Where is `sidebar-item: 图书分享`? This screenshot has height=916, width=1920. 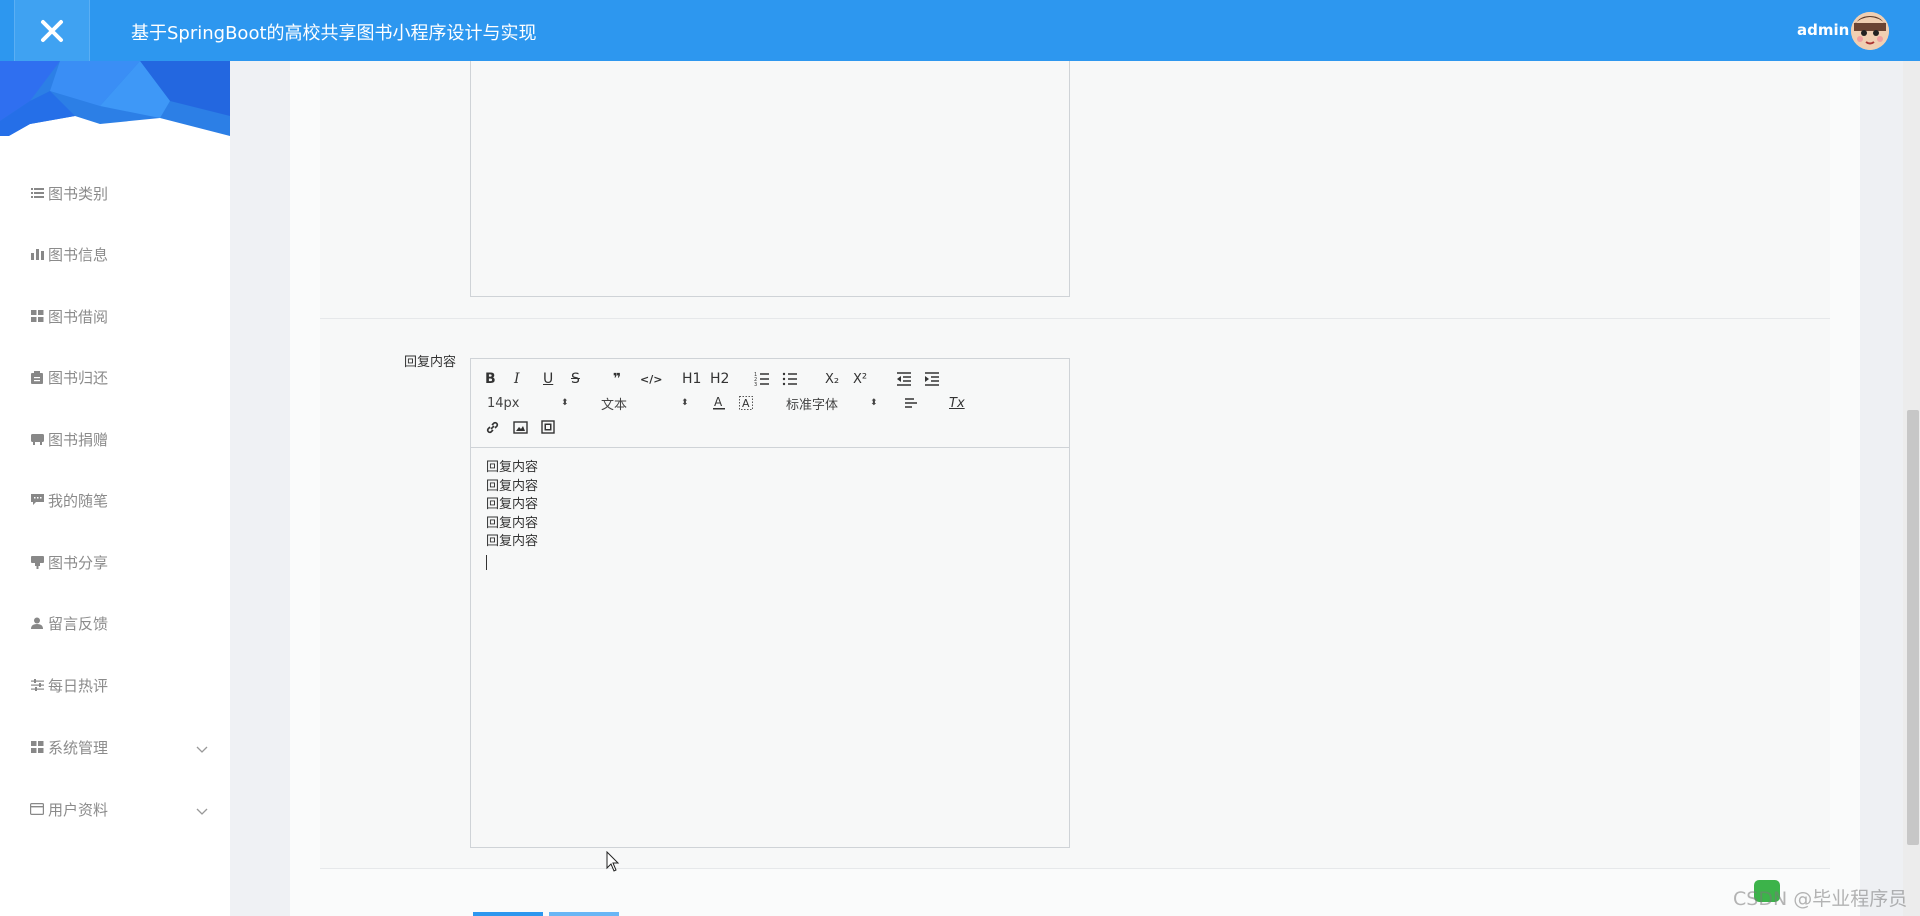
sidebar-item: 图书分享 is located at coordinates (115, 562).